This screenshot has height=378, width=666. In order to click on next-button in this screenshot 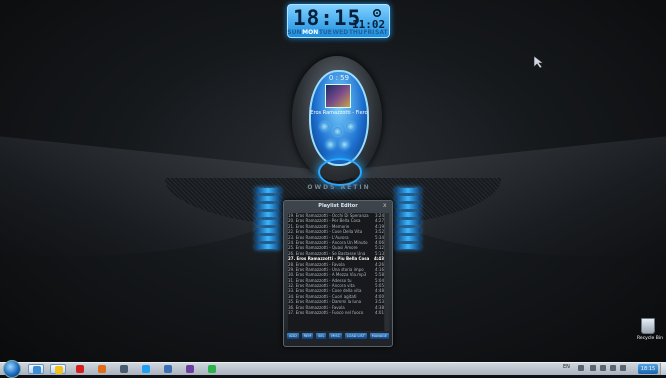, I will do `click(350, 126)`.